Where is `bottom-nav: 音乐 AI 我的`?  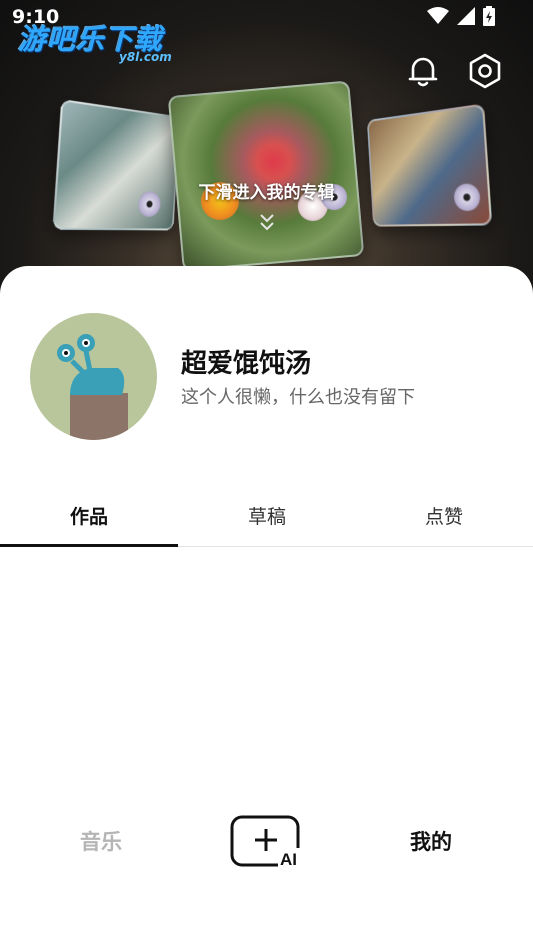
bottom-nav: 音乐 AI 我的 is located at coordinates (266, 840).